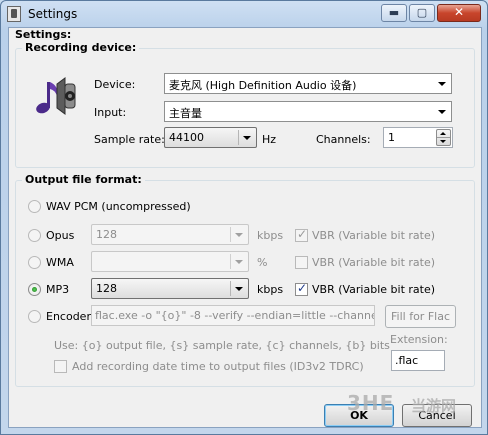  I want to click on extension-input: .flac, so click(418, 360).